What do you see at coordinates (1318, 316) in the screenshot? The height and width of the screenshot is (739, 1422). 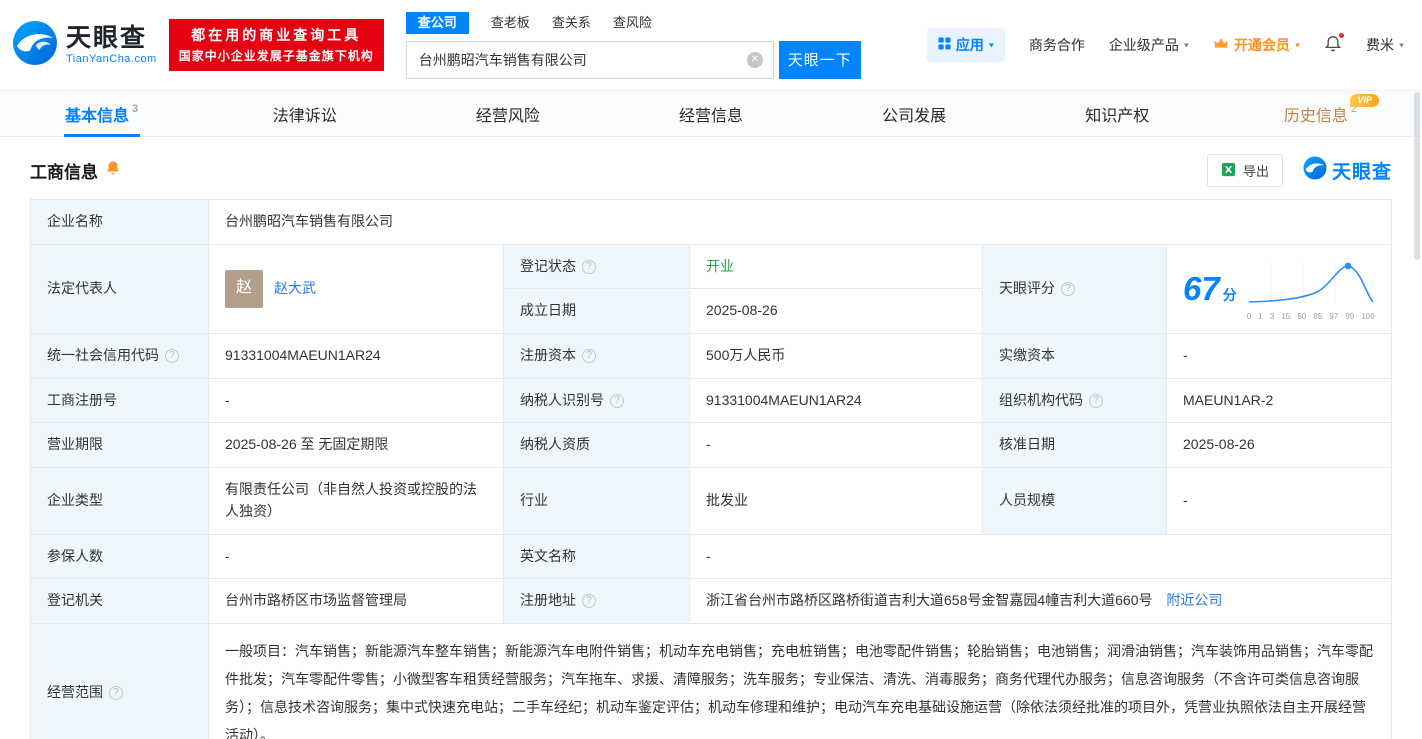 I see `tick: 85` at bounding box center [1318, 316].